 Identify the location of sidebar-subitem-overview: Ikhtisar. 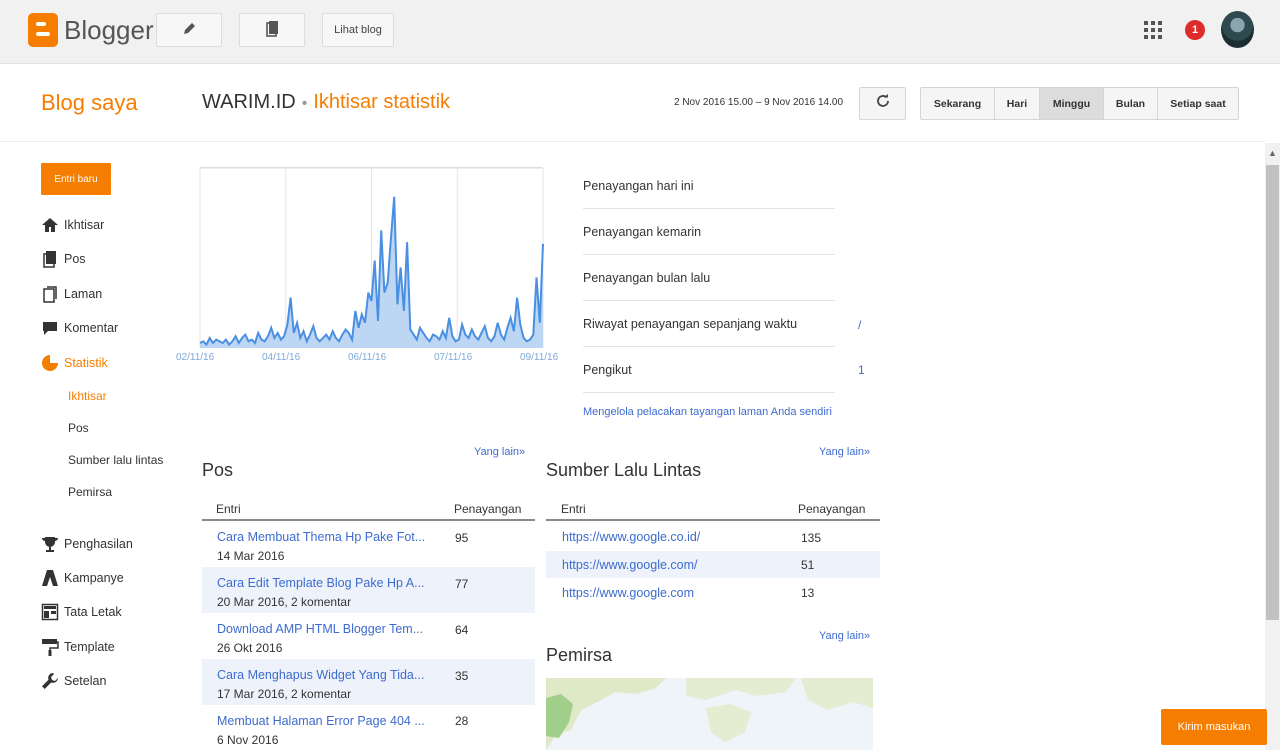
(87, 396).